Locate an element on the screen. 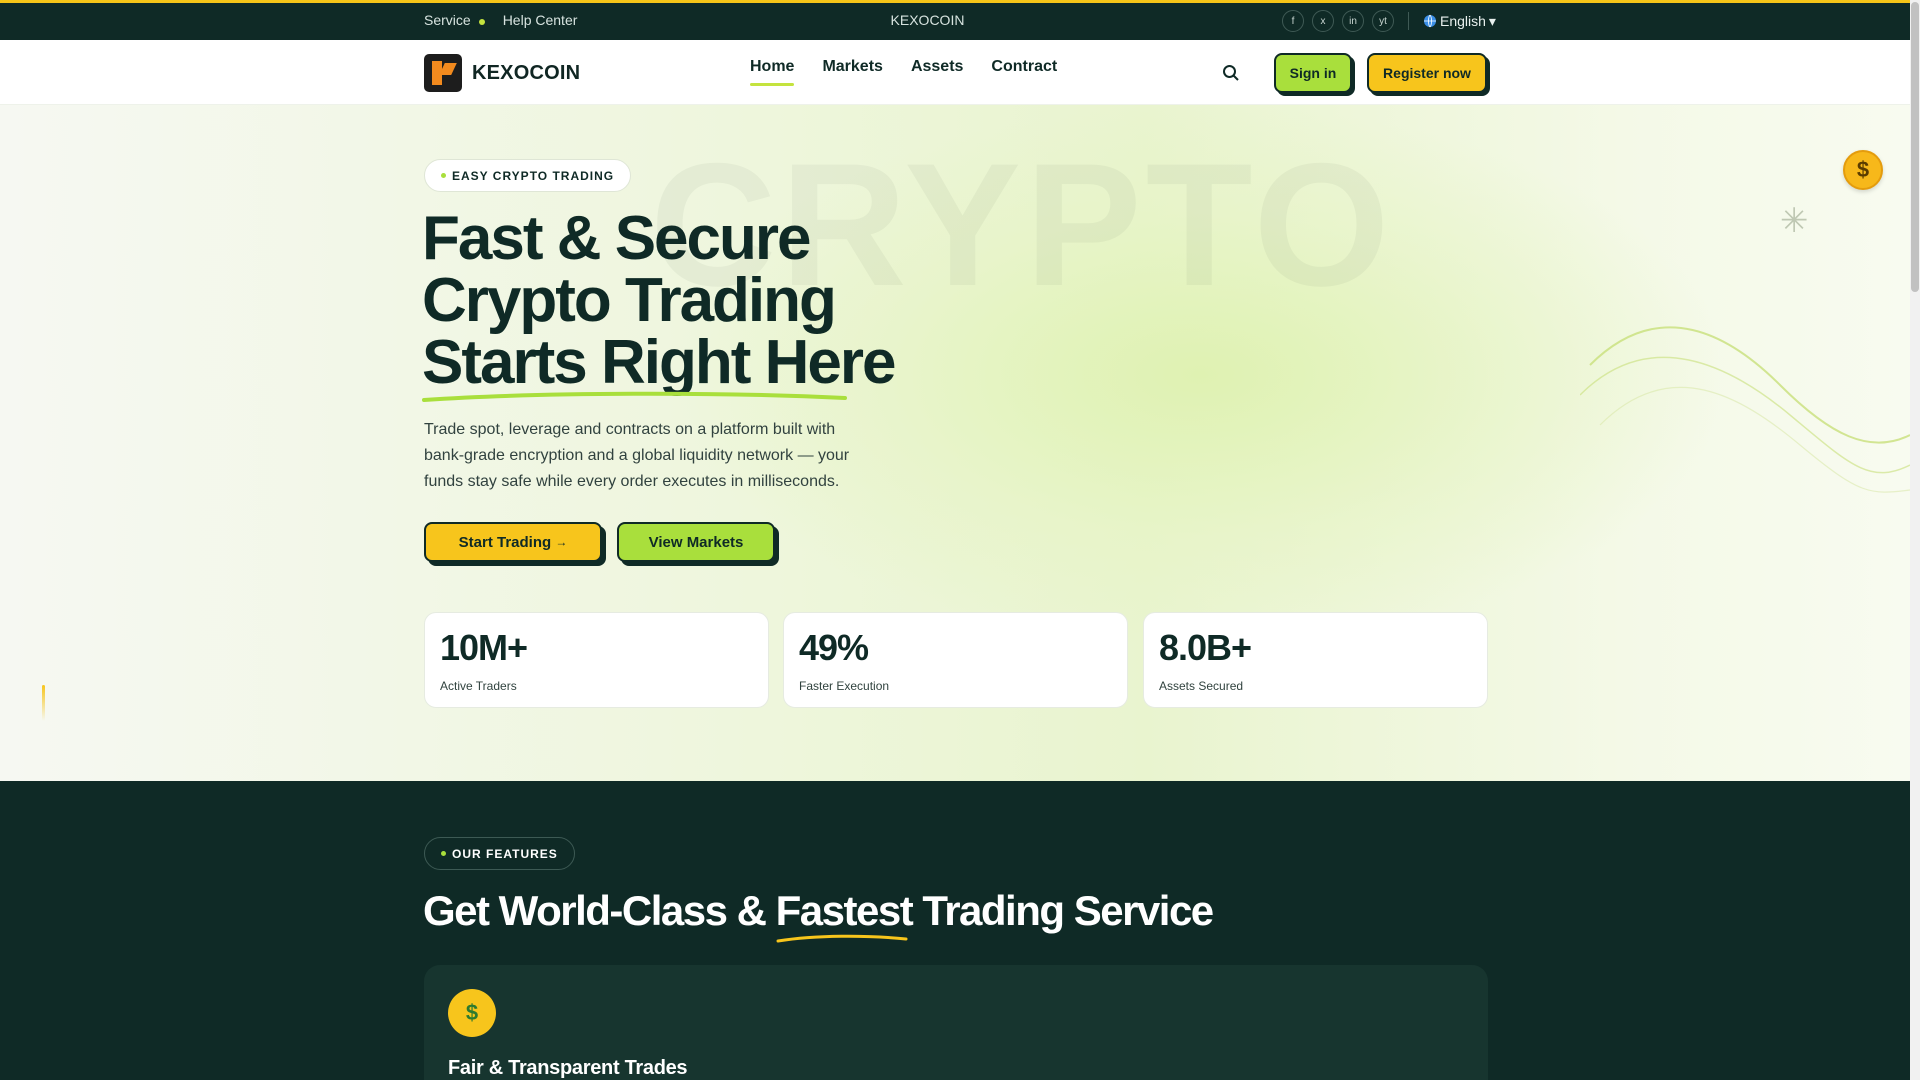 This screenshot has width=1920, height=1080. features-title-end: Trading Service is located at coordinates (1063, 910).